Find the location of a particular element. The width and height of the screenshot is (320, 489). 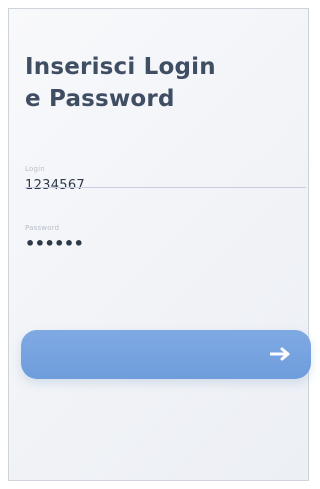

page-title-line-1: Inserisci Login is located at coordinates (120, 67).